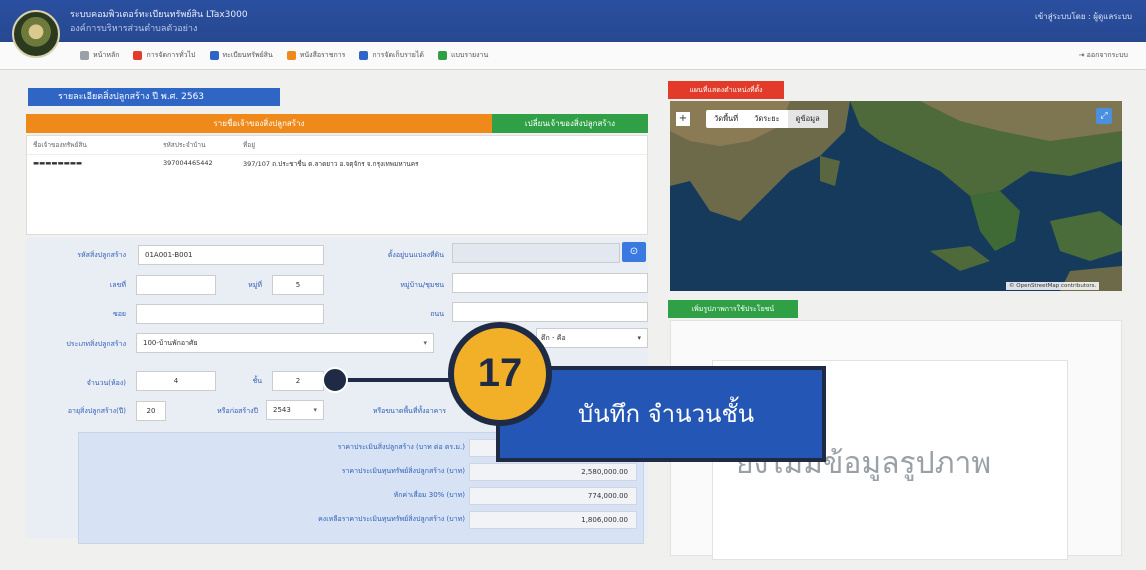 Image resolution: width=1146 pixels, height=570 pixels. What do you see at coordinates (666, 414) in the screenshot?
I see `callout-text: บันทึก จำนวนชั้น` at bounding box center [666, 414].